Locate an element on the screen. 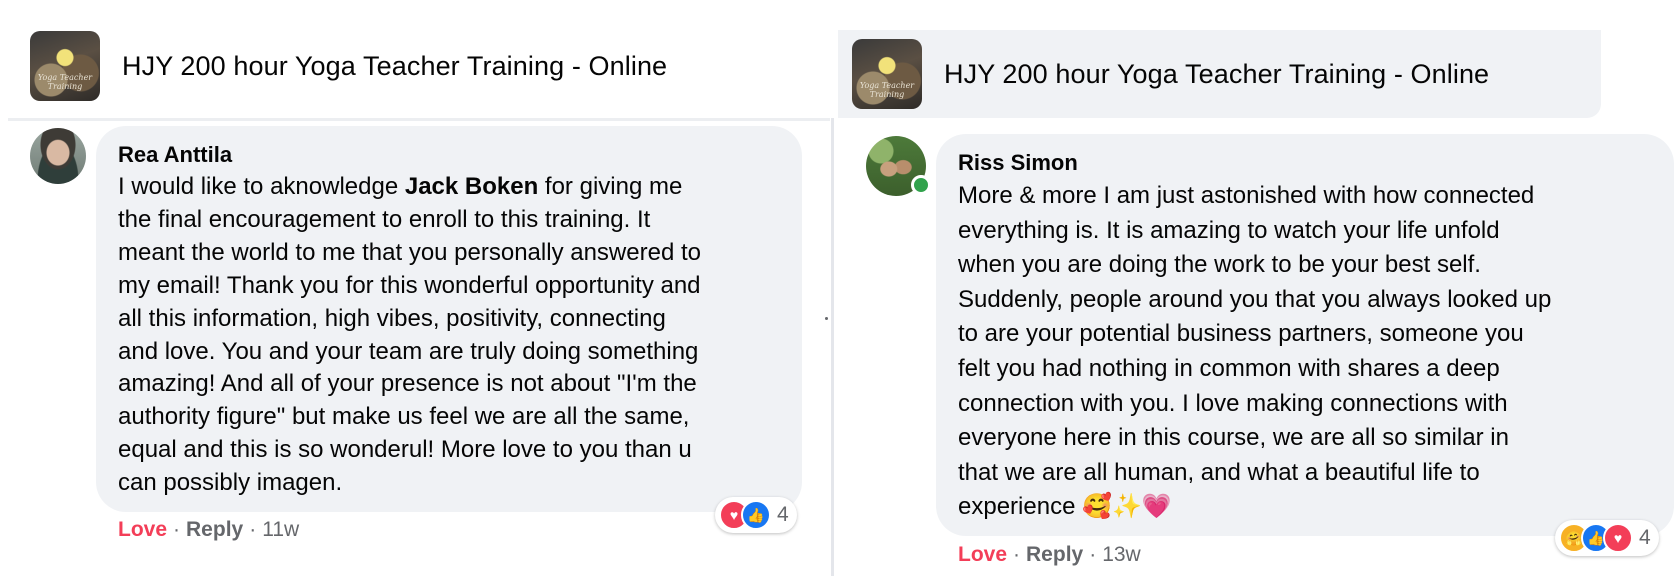  avatar is located at coordinates (58, 156).